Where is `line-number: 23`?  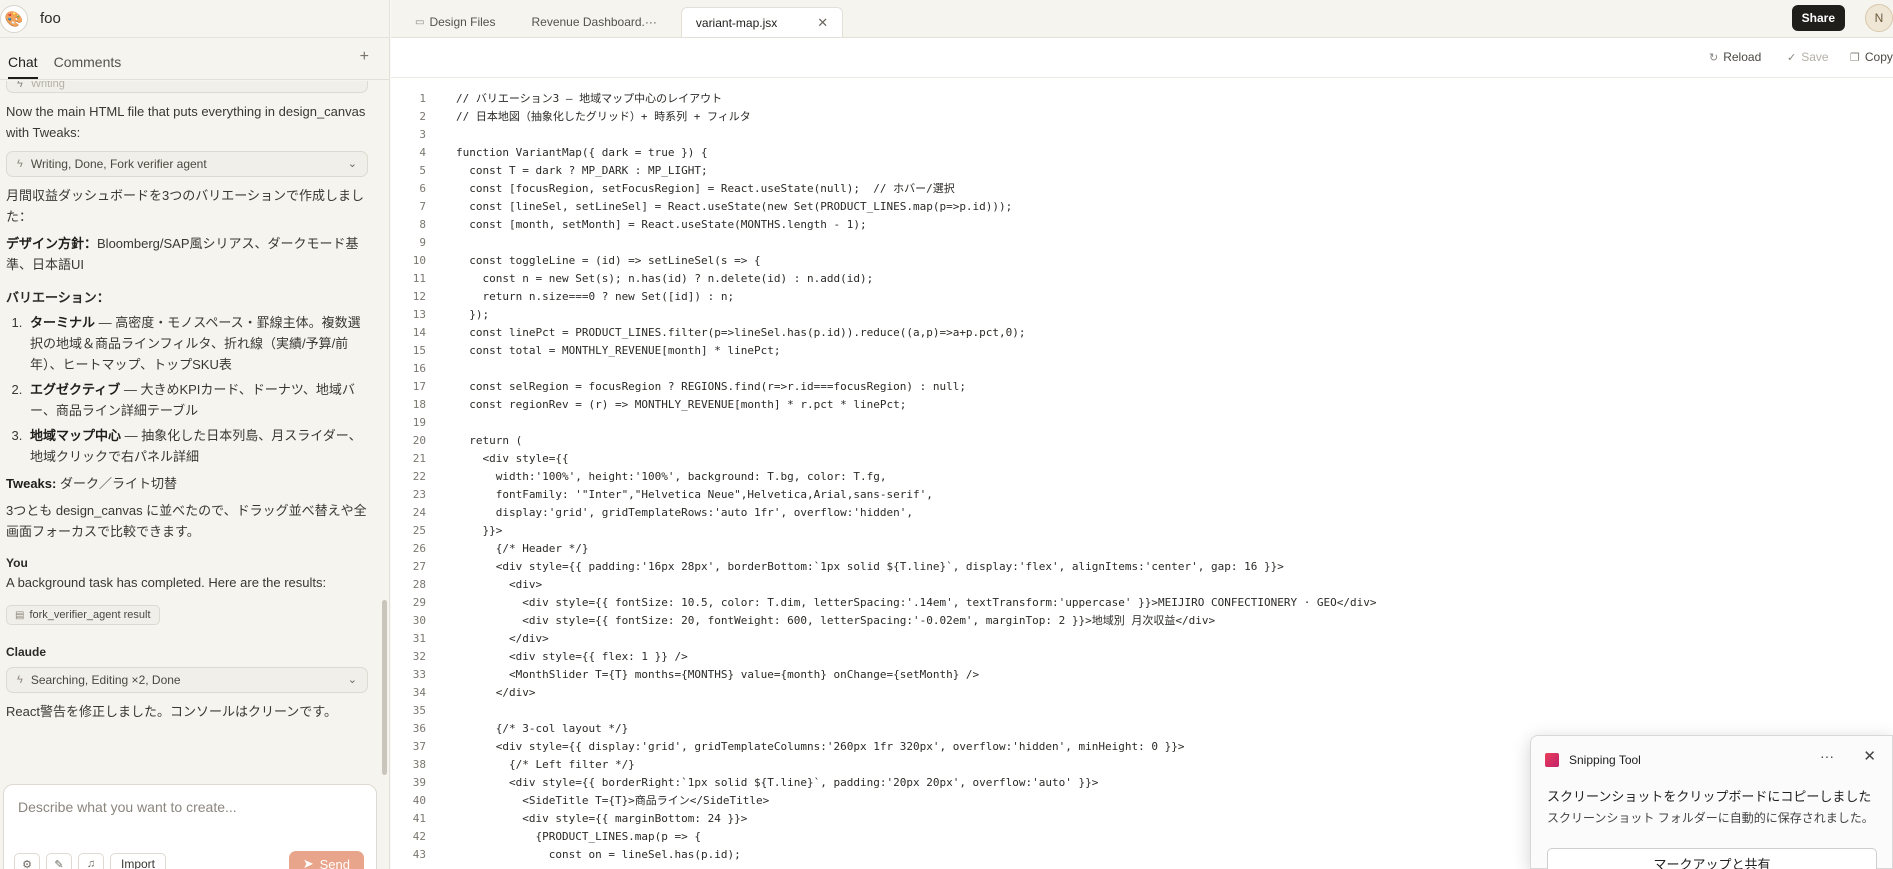 line-number: 23 is located at coordinates (419, 494).